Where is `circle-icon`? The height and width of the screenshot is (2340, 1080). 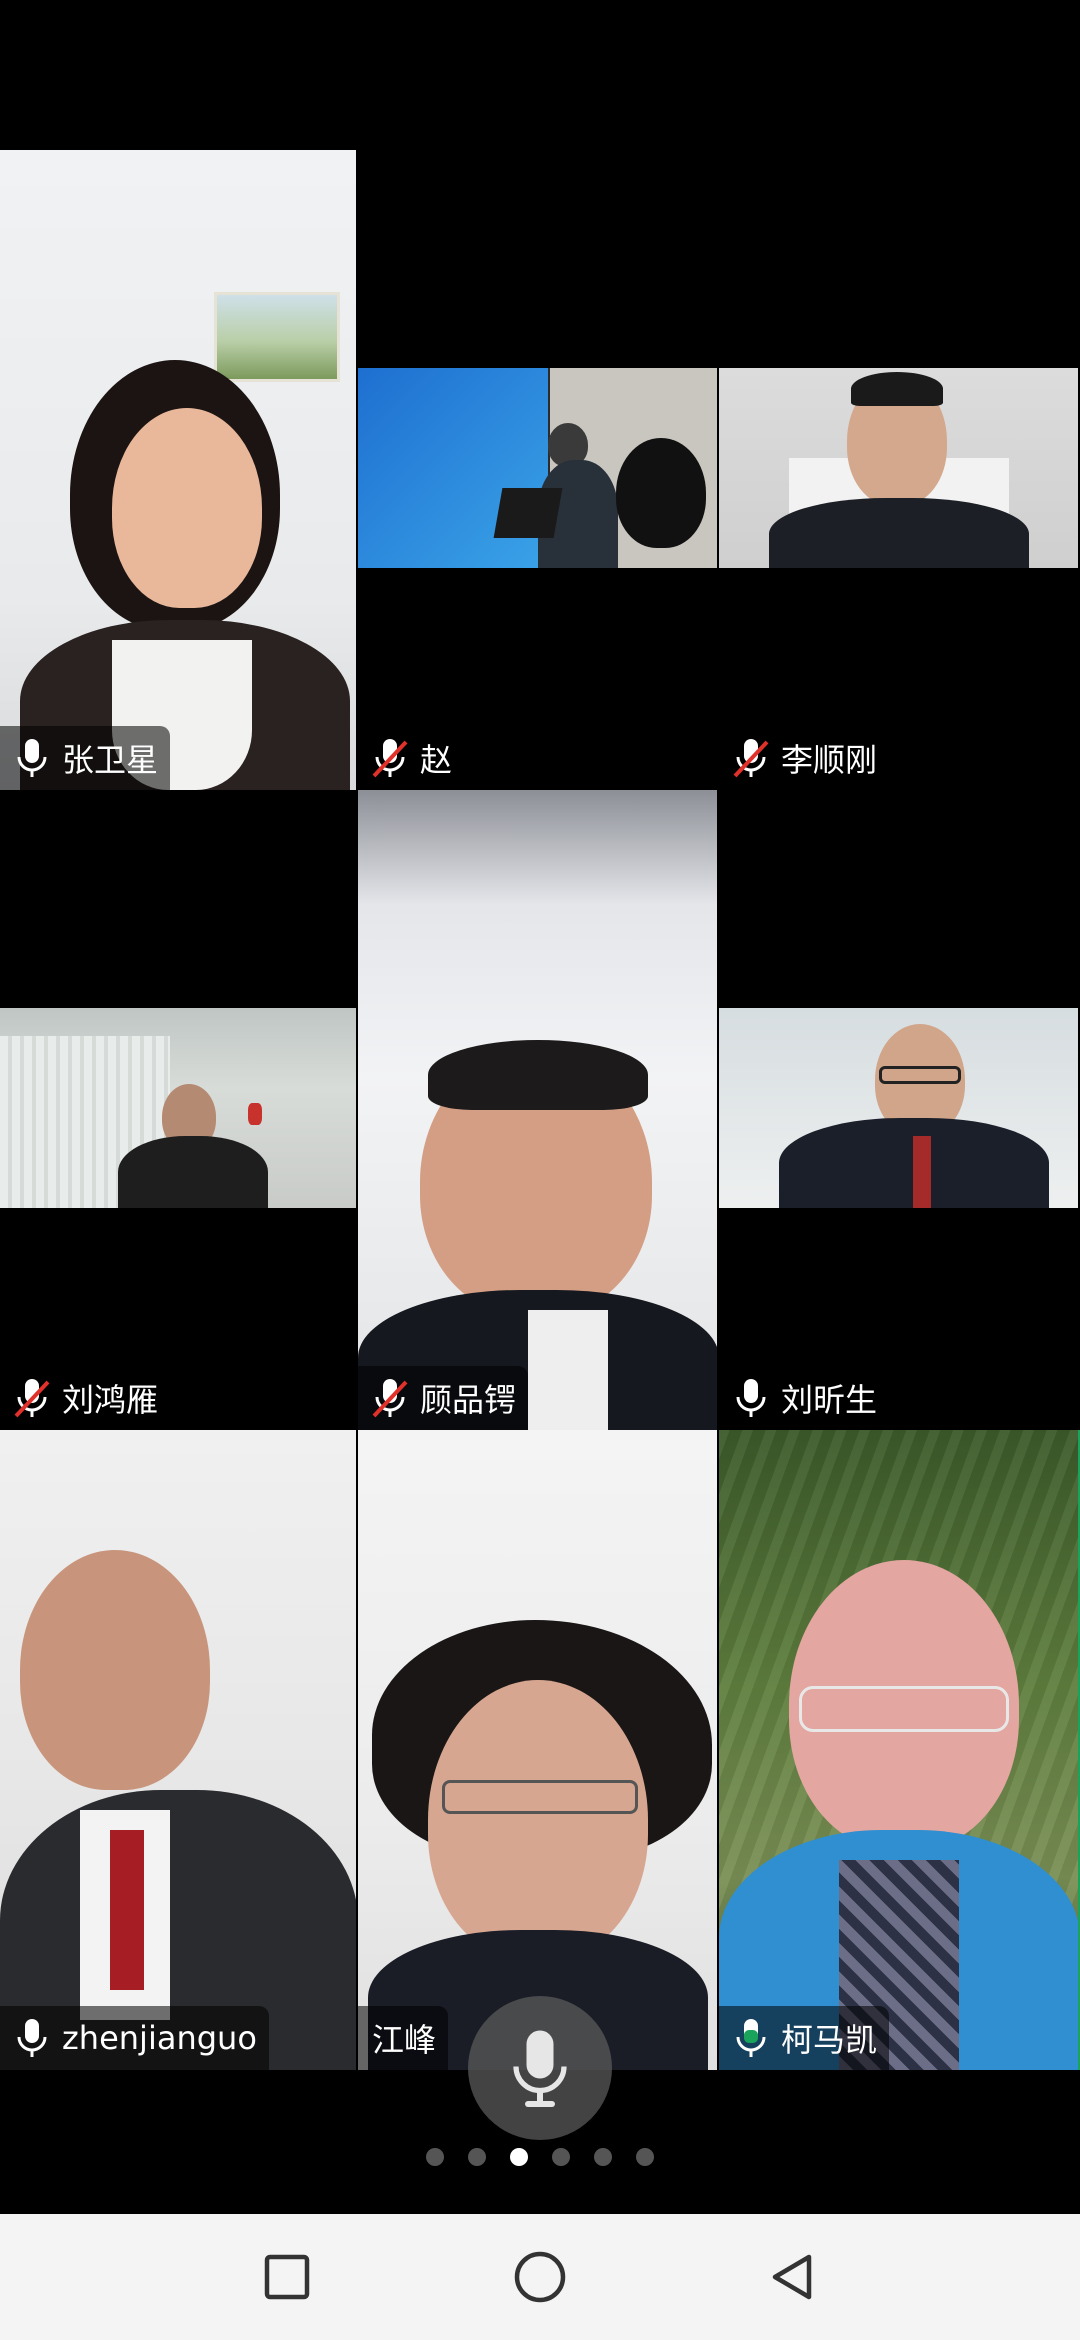 circle-icon is located at coordinates (540, 2277).